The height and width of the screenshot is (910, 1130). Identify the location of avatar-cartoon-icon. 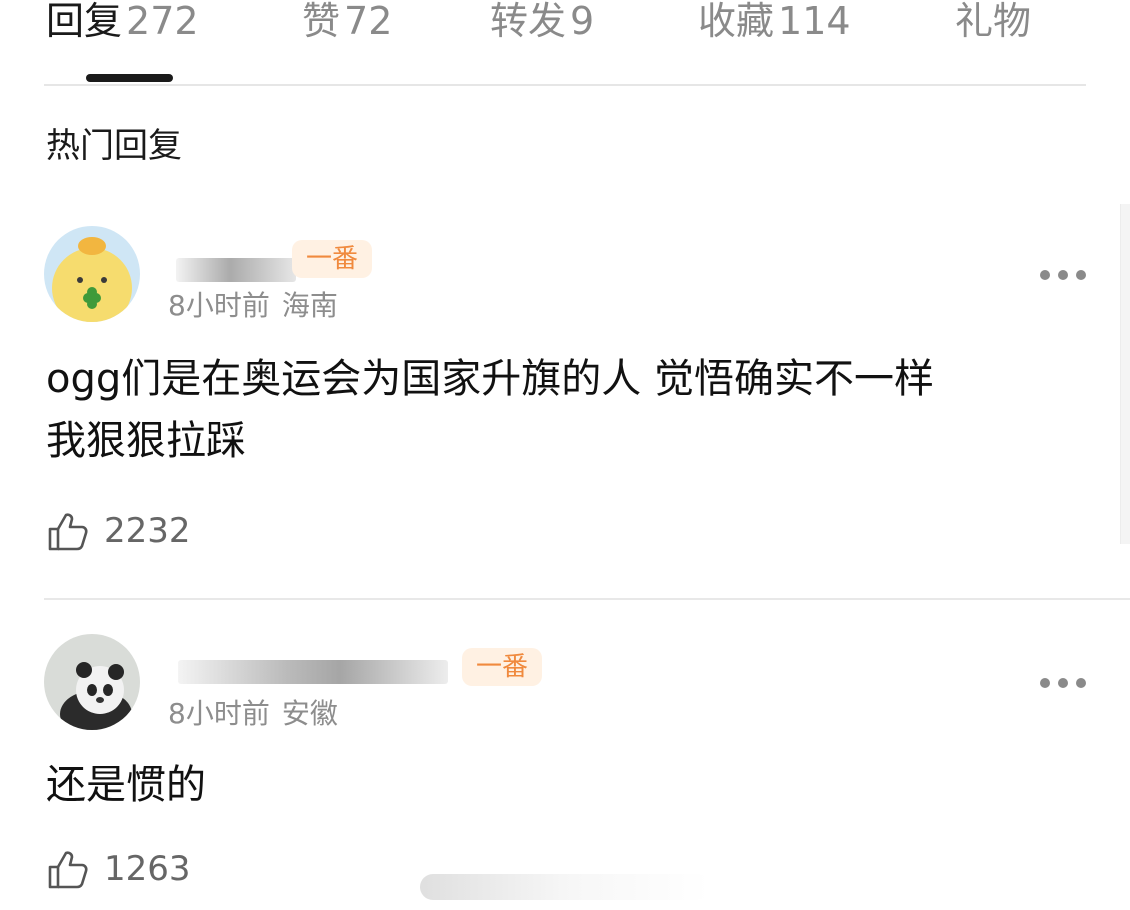
(92, 274).